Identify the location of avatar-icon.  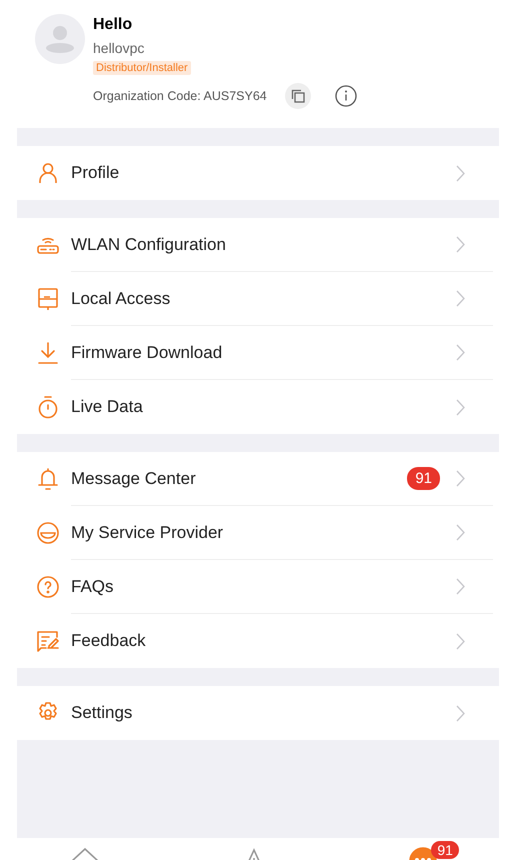
(60, 39).